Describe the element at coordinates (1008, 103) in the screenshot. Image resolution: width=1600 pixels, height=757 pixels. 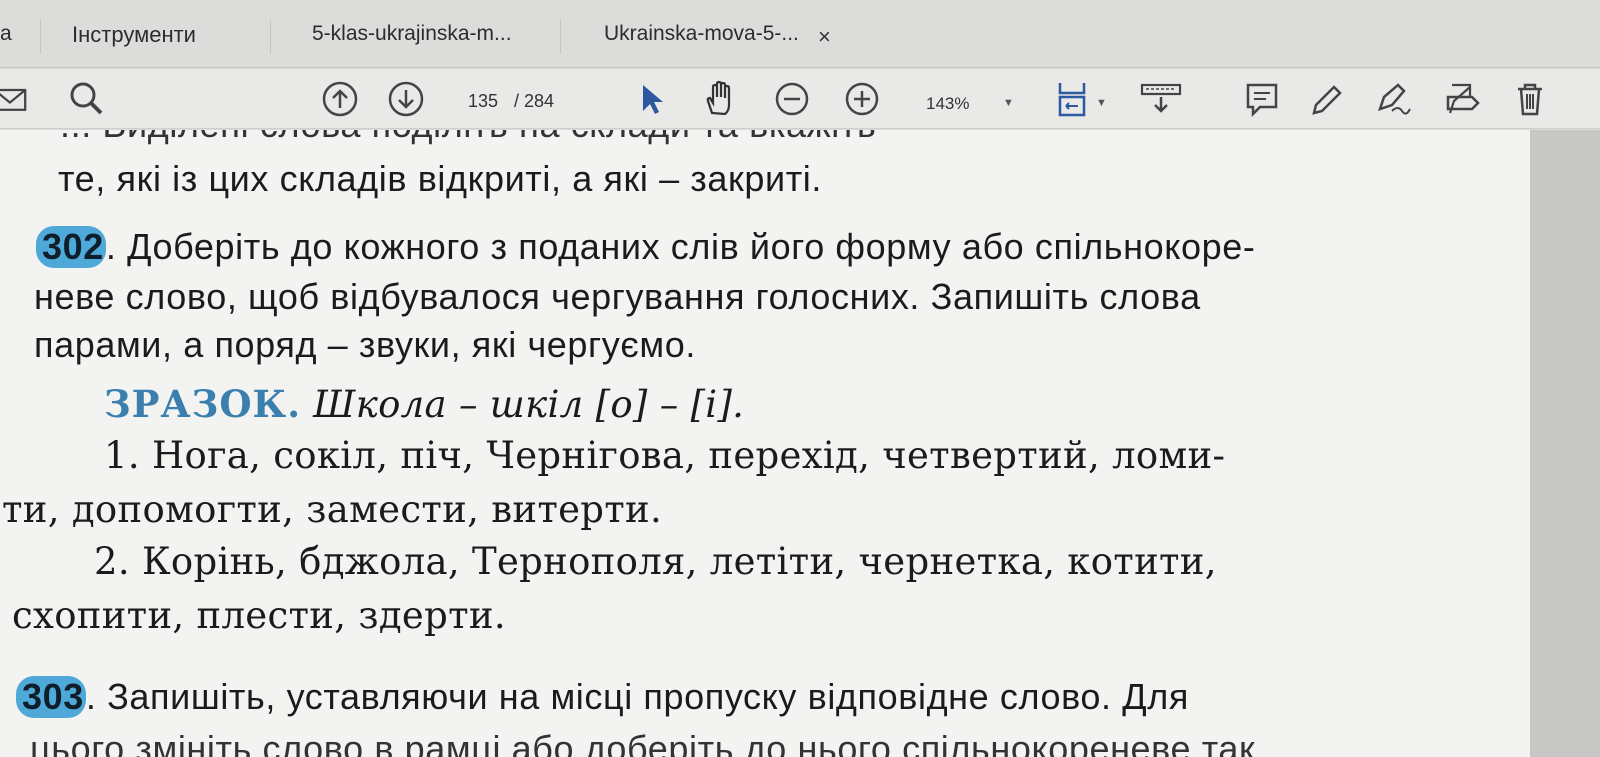
I see `zoom-dropdown-icon: ▼` at that location.